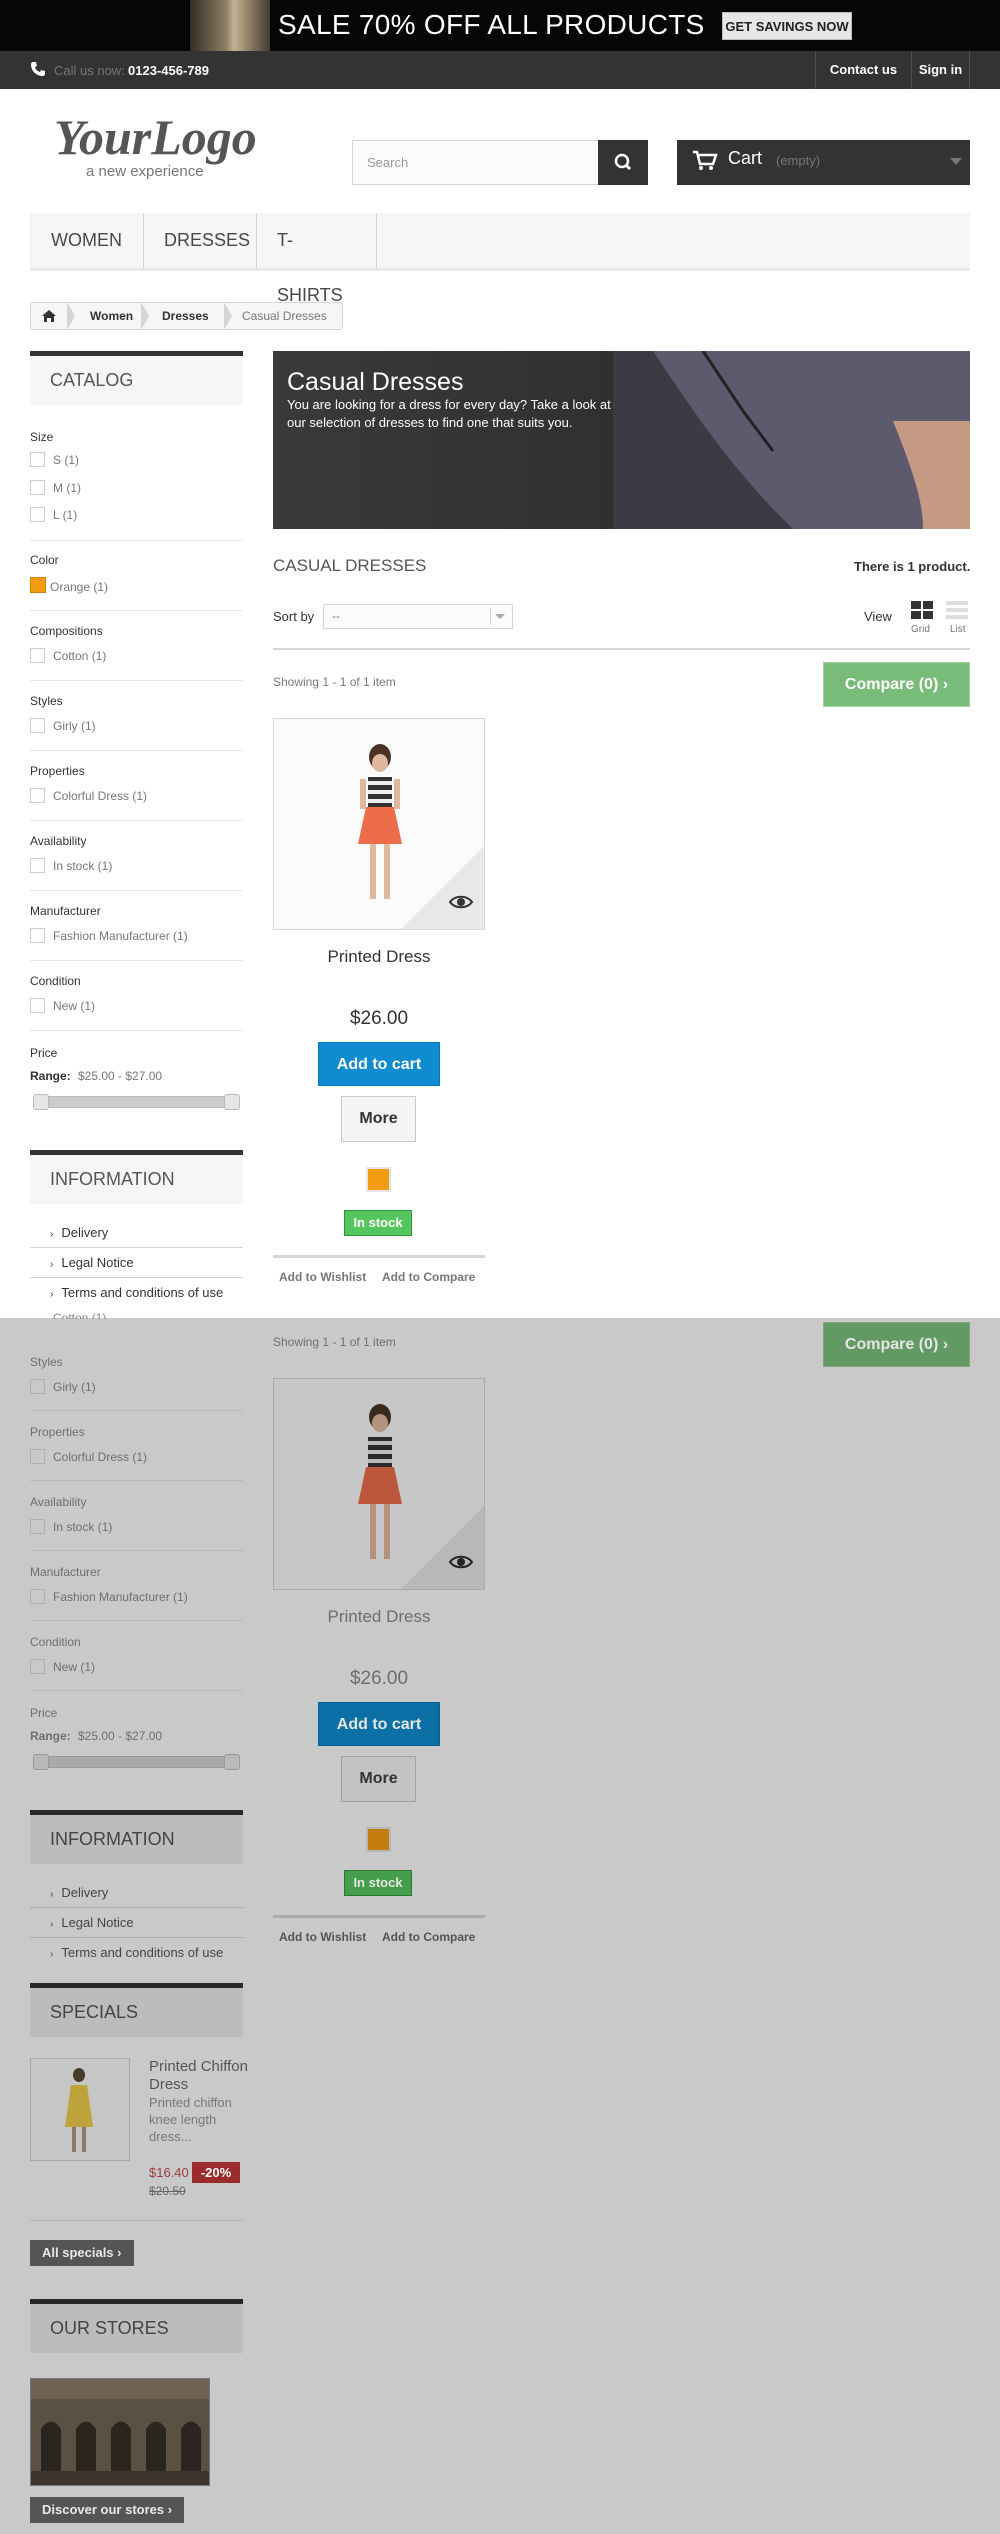 The height and width of the screenshot is (2534, 1000). I want to click on all-specials-label: All specials, so click(78, 2252).